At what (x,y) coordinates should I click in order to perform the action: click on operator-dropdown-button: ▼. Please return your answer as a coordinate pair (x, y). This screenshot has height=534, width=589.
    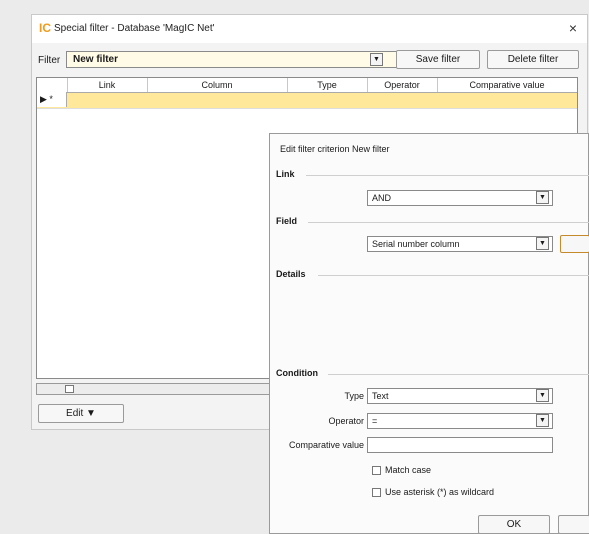
    Looking at the image, I should click on (542, 420).